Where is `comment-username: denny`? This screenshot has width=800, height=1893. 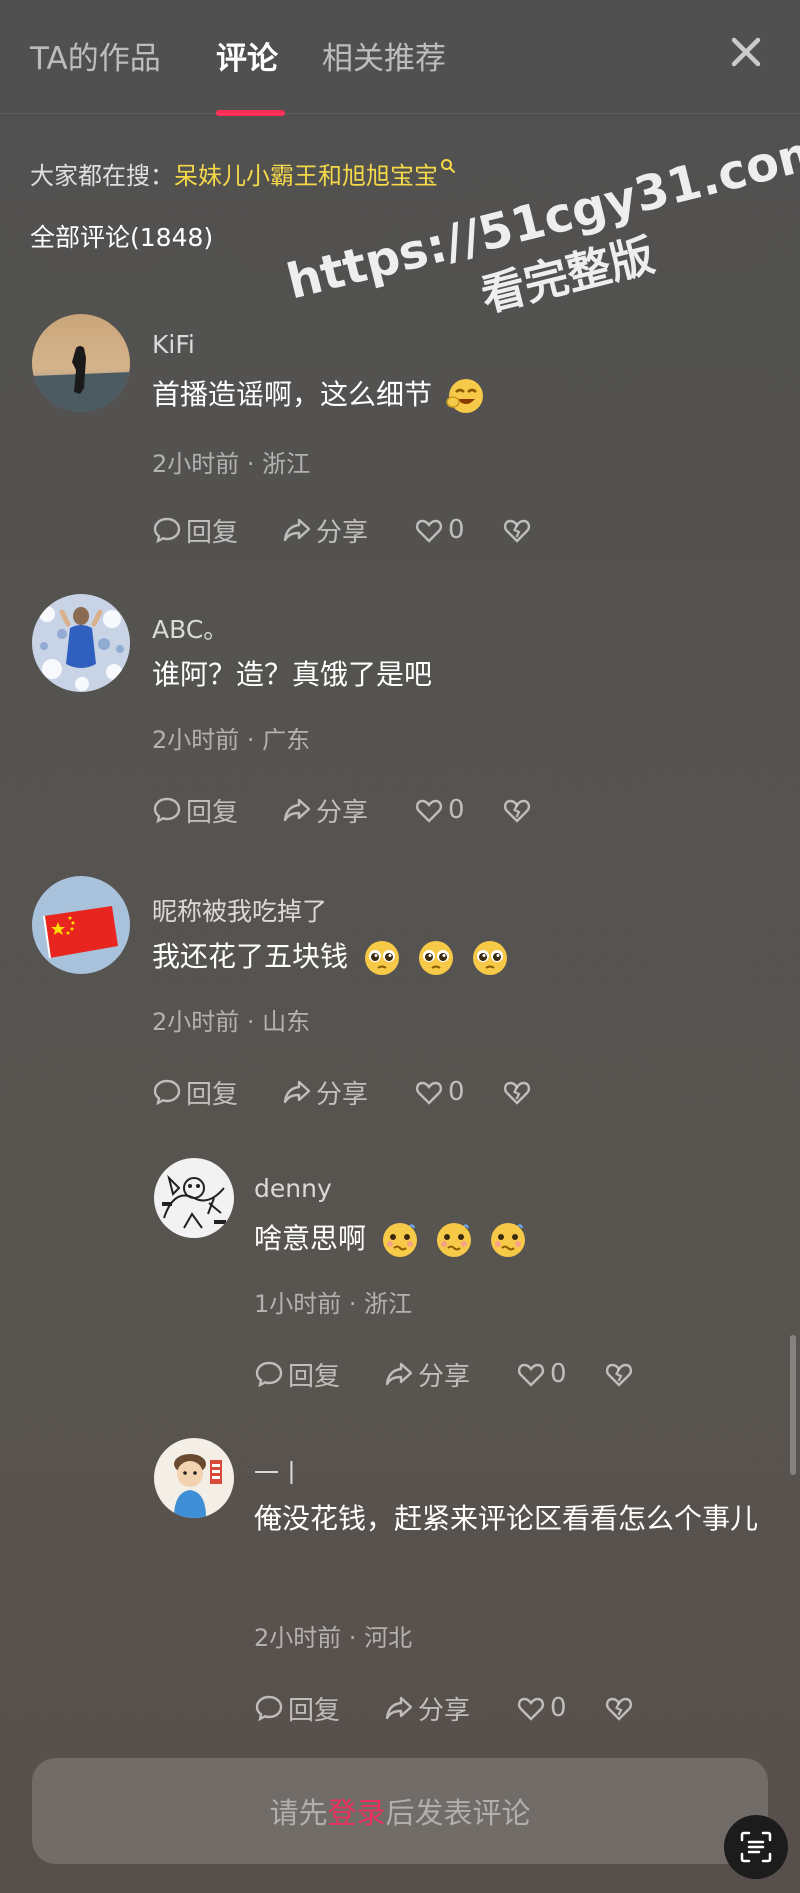 comment-username: denny is located at coordinates (293, 1188).